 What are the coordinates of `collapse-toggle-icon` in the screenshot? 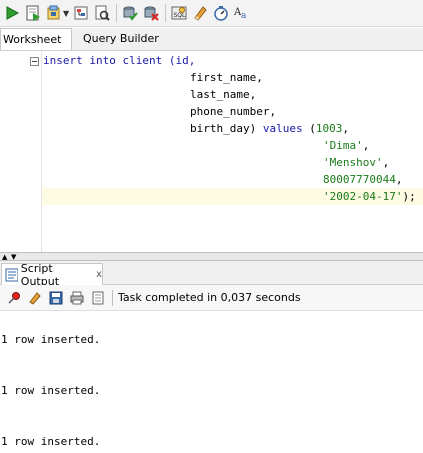 It's located at (34, 61).